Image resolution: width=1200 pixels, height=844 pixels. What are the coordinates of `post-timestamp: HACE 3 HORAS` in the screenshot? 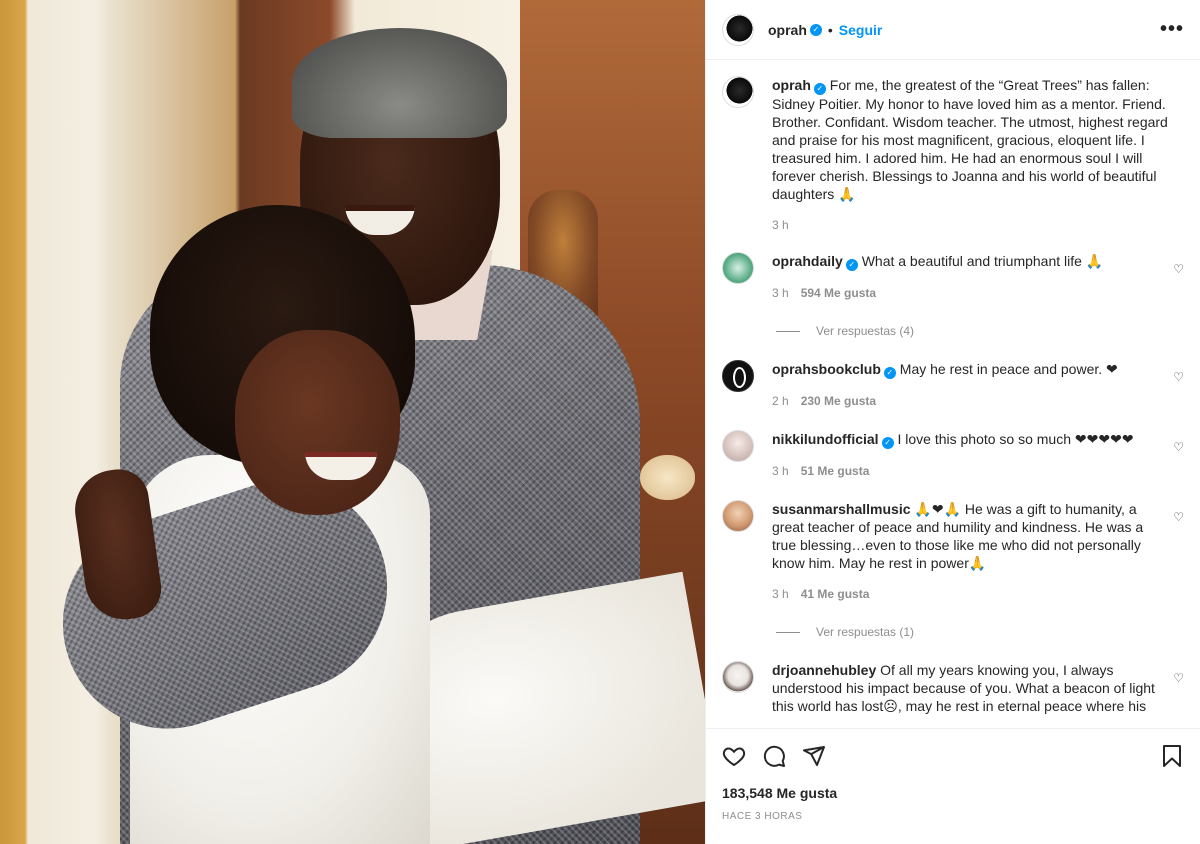 It's located at (762, 816).